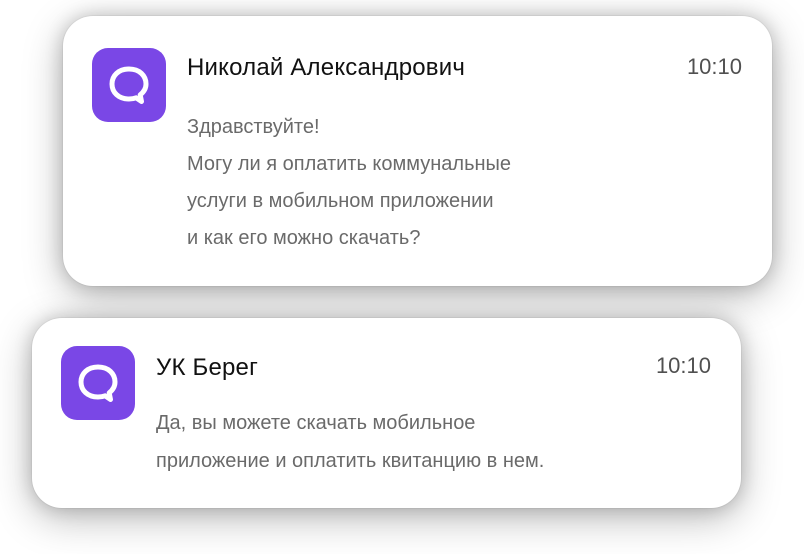 This screenshot has width=804, height=554. What do you see at coordinates (207, 367) in the screenshot?
I see `sender-name: УК Берег` at bounding box center [207, 367].